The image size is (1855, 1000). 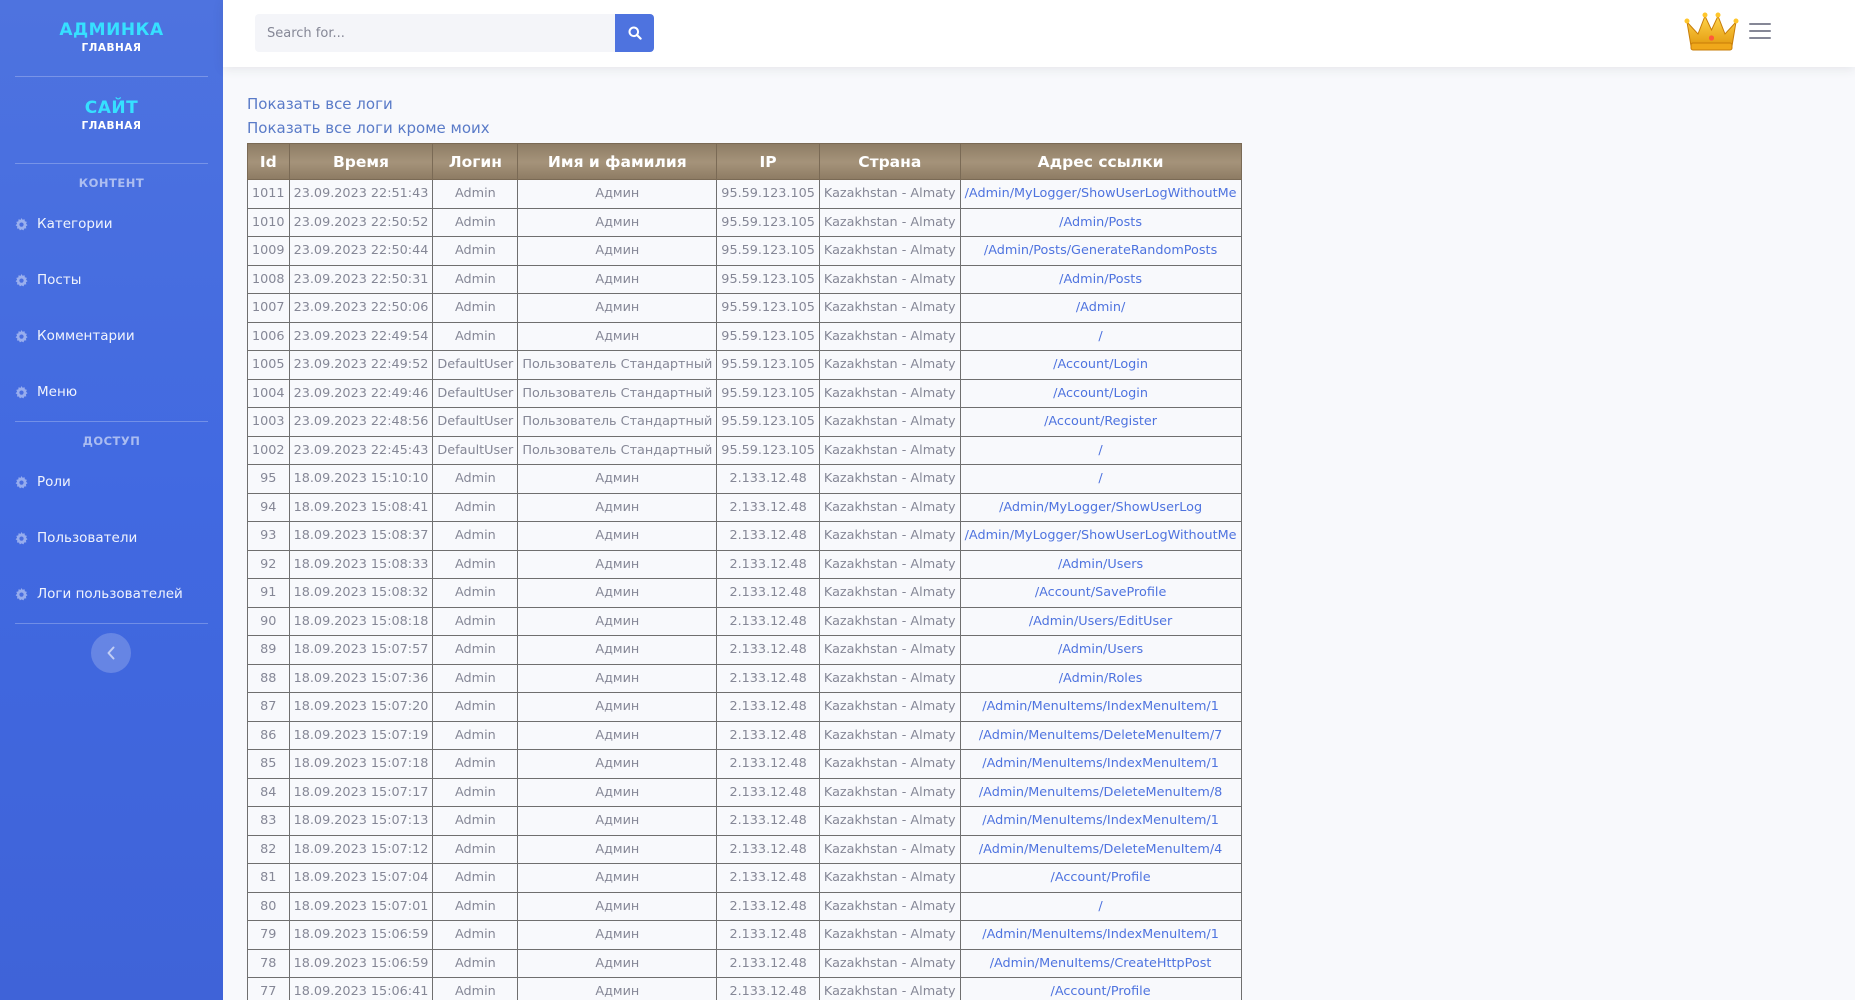 I want to click on column-header: Адрес ссылки, so click(x=1100, y=161).